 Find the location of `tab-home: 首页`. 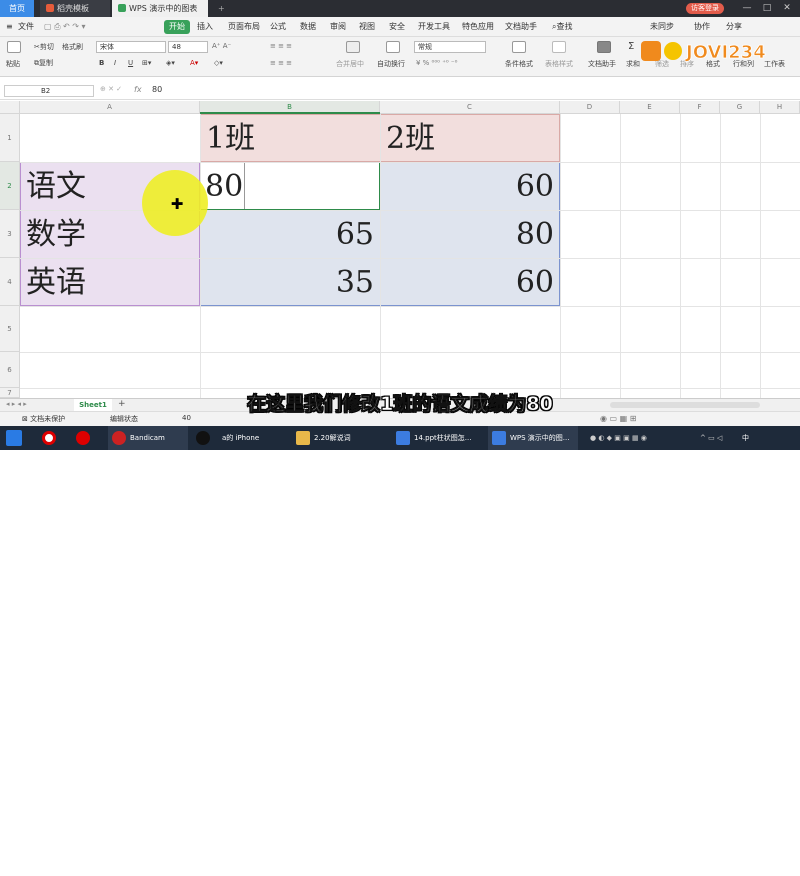

tab-home: 首页 is located at coordinates (17, 8).